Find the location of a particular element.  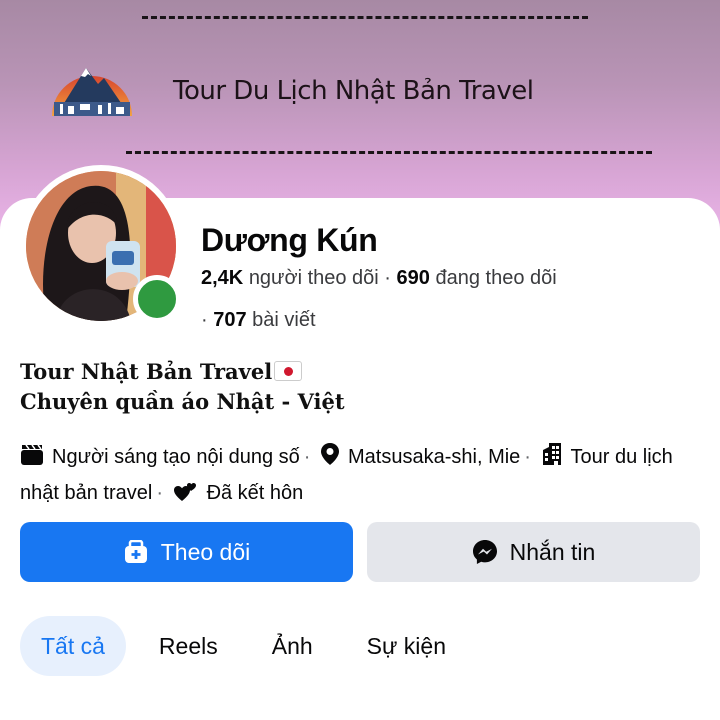

followers-count: 2,4K is located at coordinates (222, 278).